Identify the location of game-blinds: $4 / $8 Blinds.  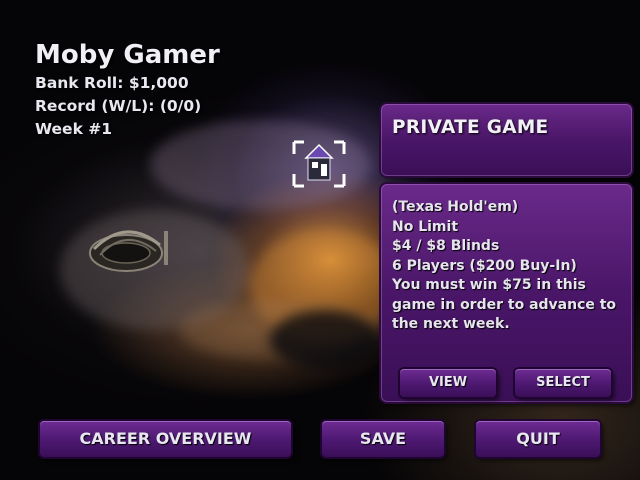
(446, 246).